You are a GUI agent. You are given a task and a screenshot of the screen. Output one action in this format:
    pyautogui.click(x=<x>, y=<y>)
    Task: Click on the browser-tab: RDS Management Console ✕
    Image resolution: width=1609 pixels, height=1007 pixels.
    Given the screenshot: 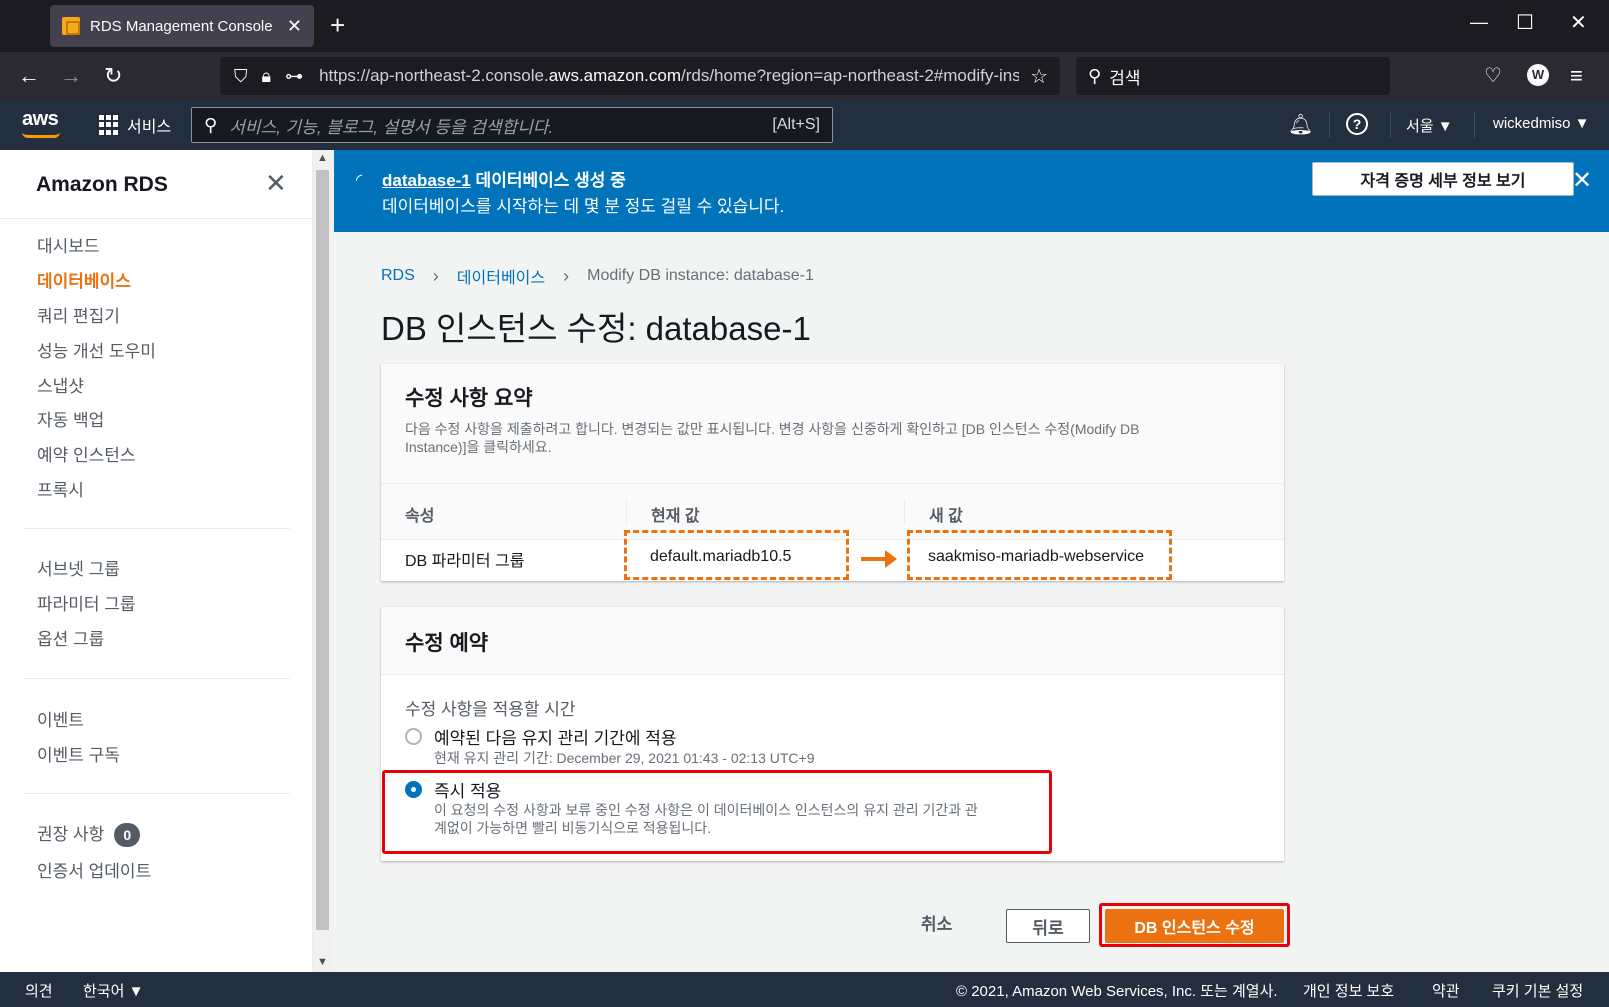 What is the action you would take?
    pyautogui.click(x=182, y=26)
    